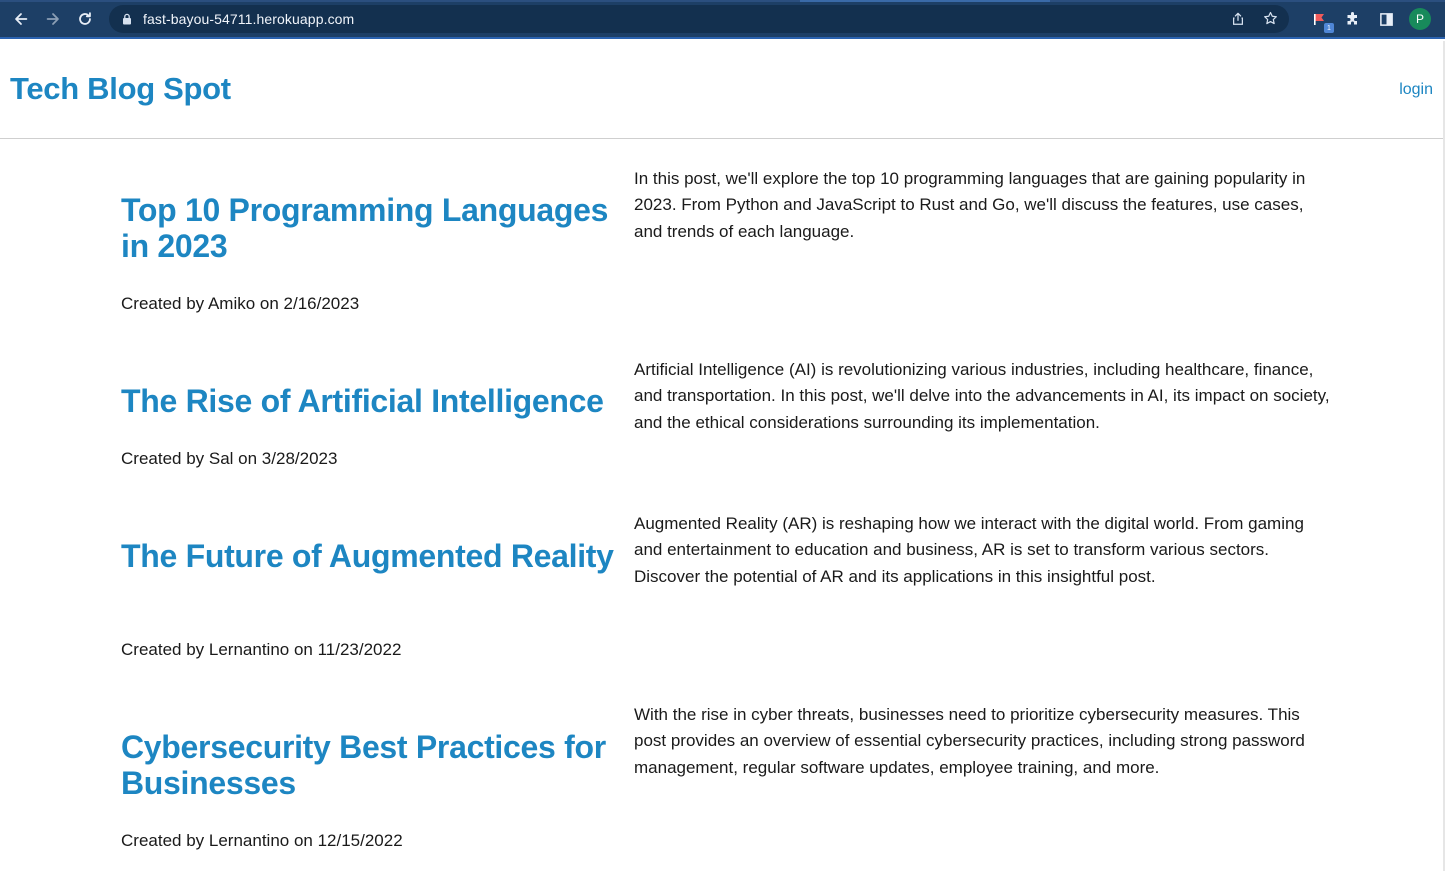 This screenshot has width=1445, height=871. I want to click on extension-flag-icon: 1, so click(1322, 21).